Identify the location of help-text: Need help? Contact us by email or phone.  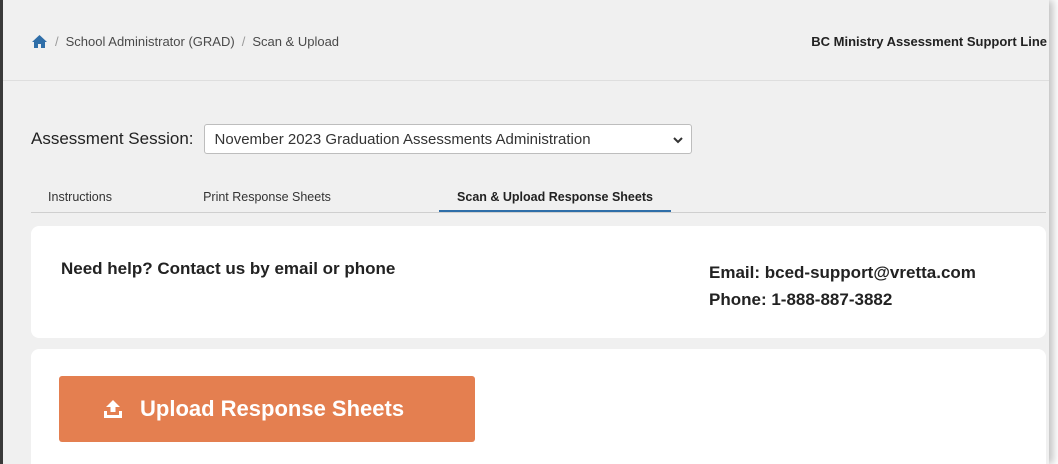
(228, 268).